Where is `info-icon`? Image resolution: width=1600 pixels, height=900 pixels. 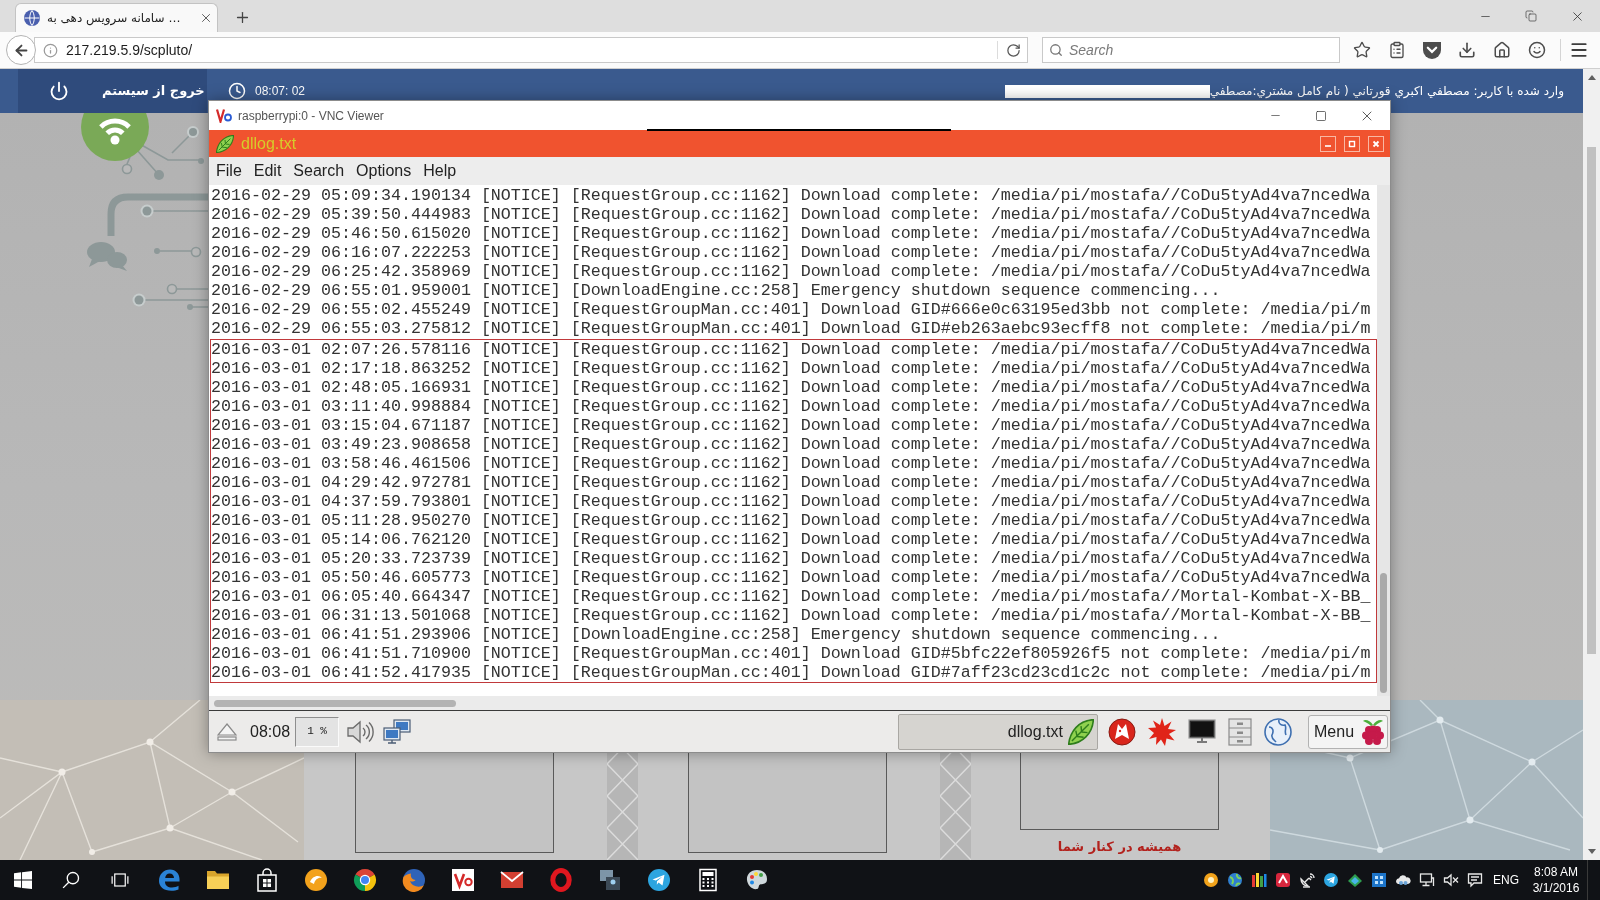 info-icon is located at coordinates (50, 50).